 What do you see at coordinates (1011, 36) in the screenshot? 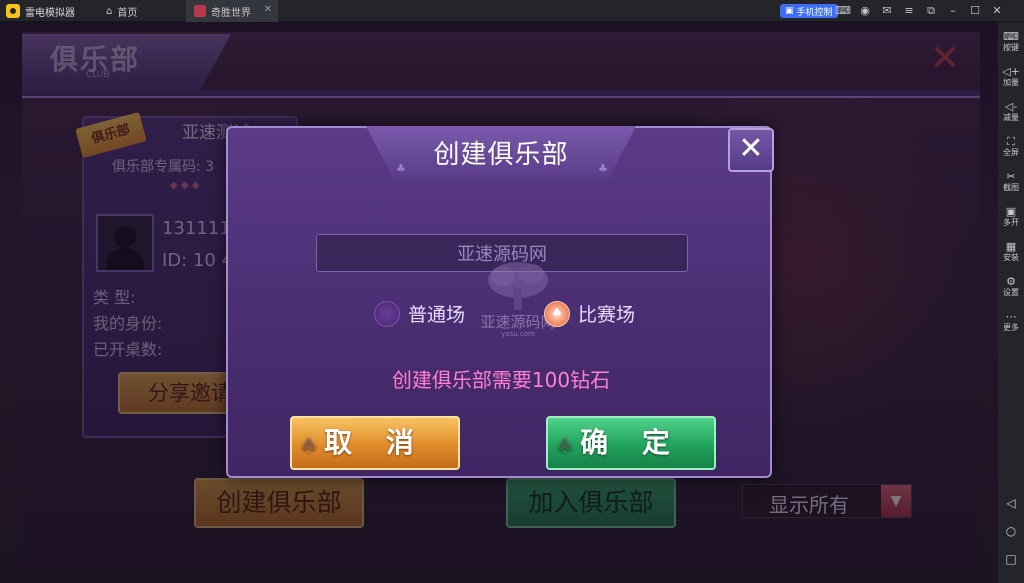
I see `keyboard-icon: ⌨` at bounding box center [1011, 36].